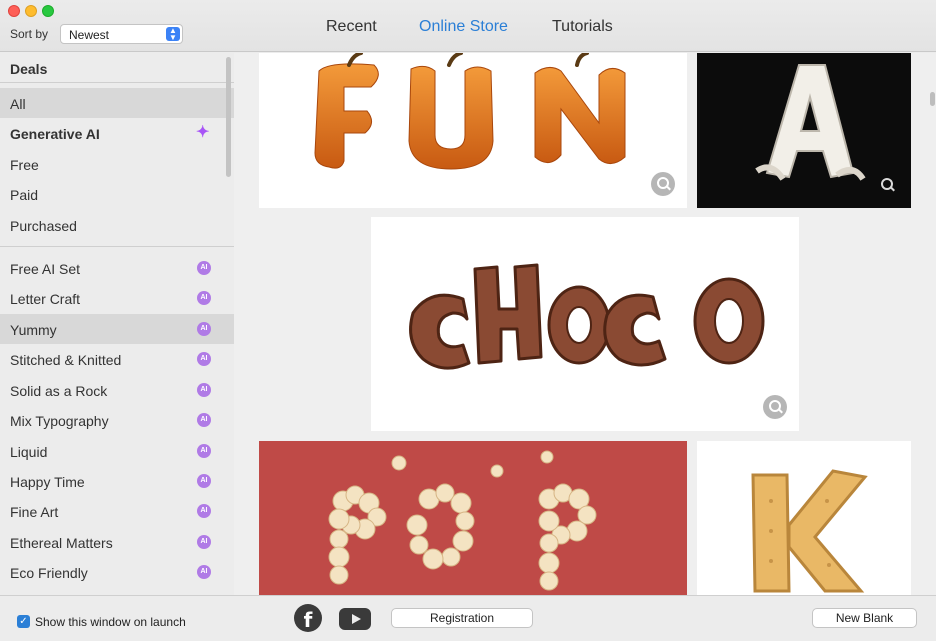  I want to click on tab-recent: Recent, so click(351, 27).